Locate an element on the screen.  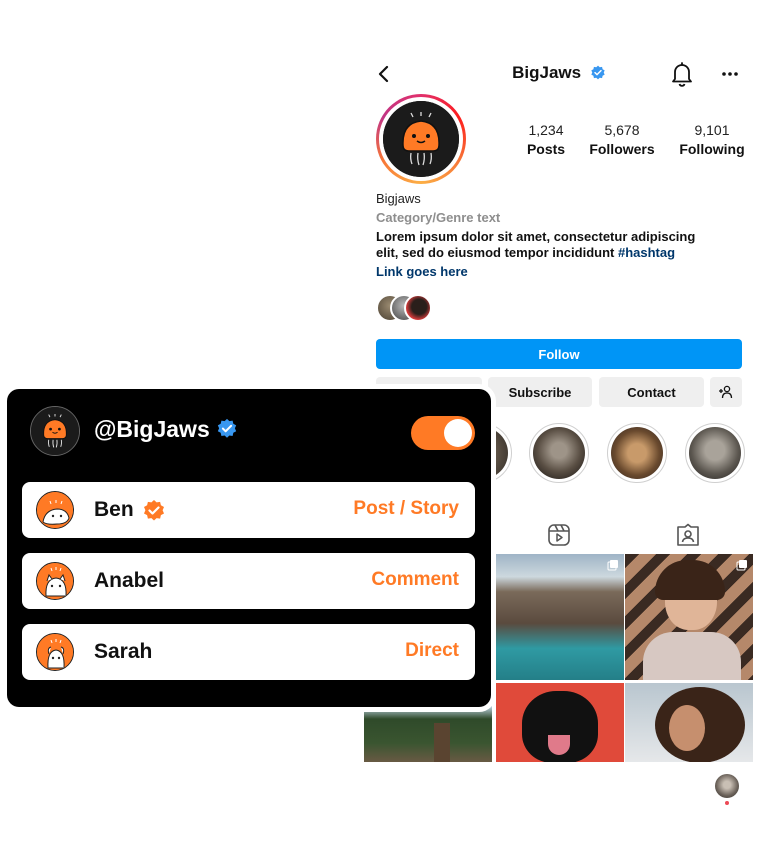
bio-hashtag: #hashtag is located at coordinates (646, 252).